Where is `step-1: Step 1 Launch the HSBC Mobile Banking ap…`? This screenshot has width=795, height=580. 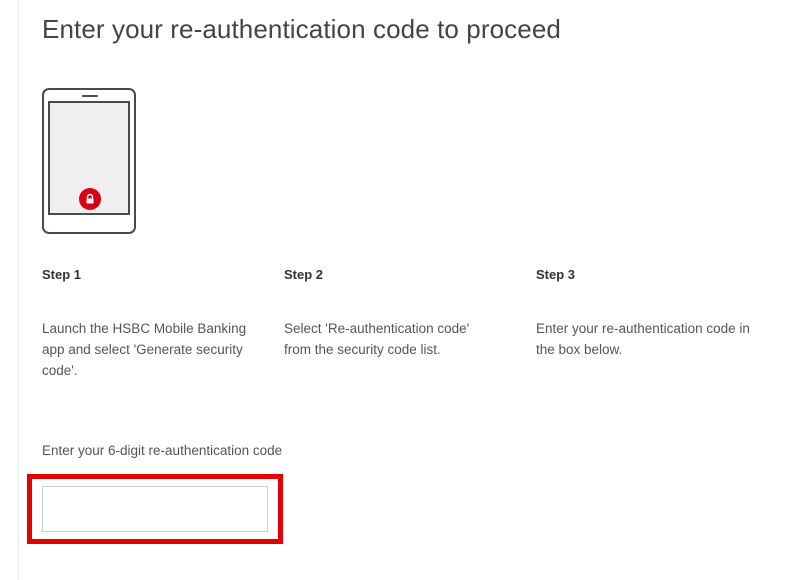 step-1: Step 1 Launch the HSBC Mobile Banking ap… is located at coordinates (152, 323).